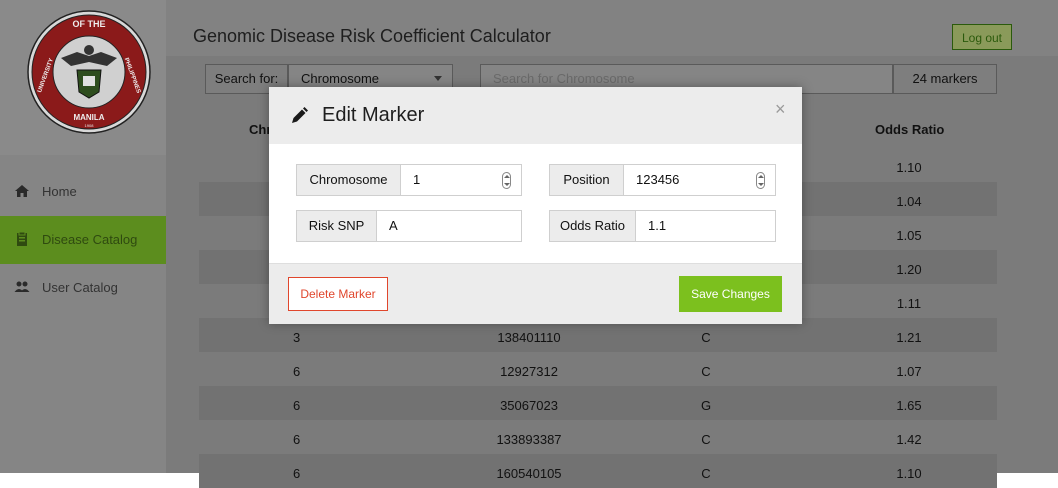 This screenshot has width=1058, height=488. What do you see at coordinates (297, 337) in the screenshot?
I see `cell-chromosome: 3` at bounding box center [297, 337].